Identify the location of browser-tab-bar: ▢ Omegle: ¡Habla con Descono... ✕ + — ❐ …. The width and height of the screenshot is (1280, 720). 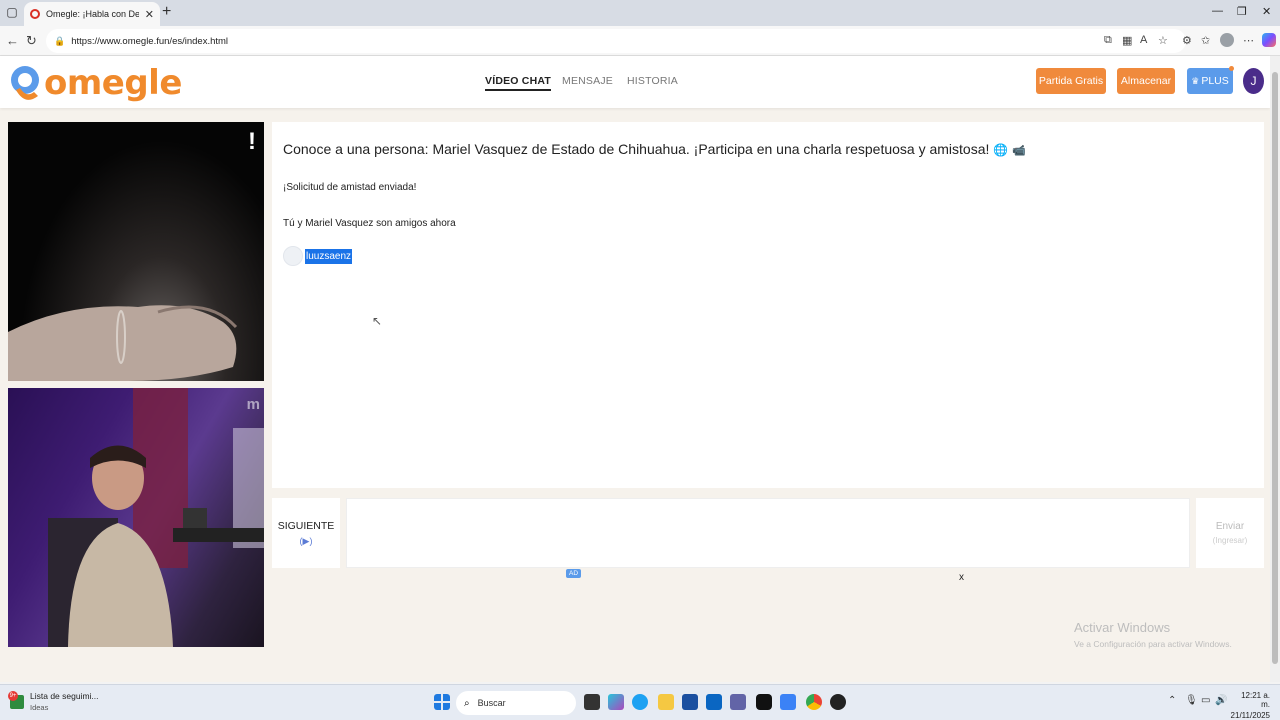
(640, 13).